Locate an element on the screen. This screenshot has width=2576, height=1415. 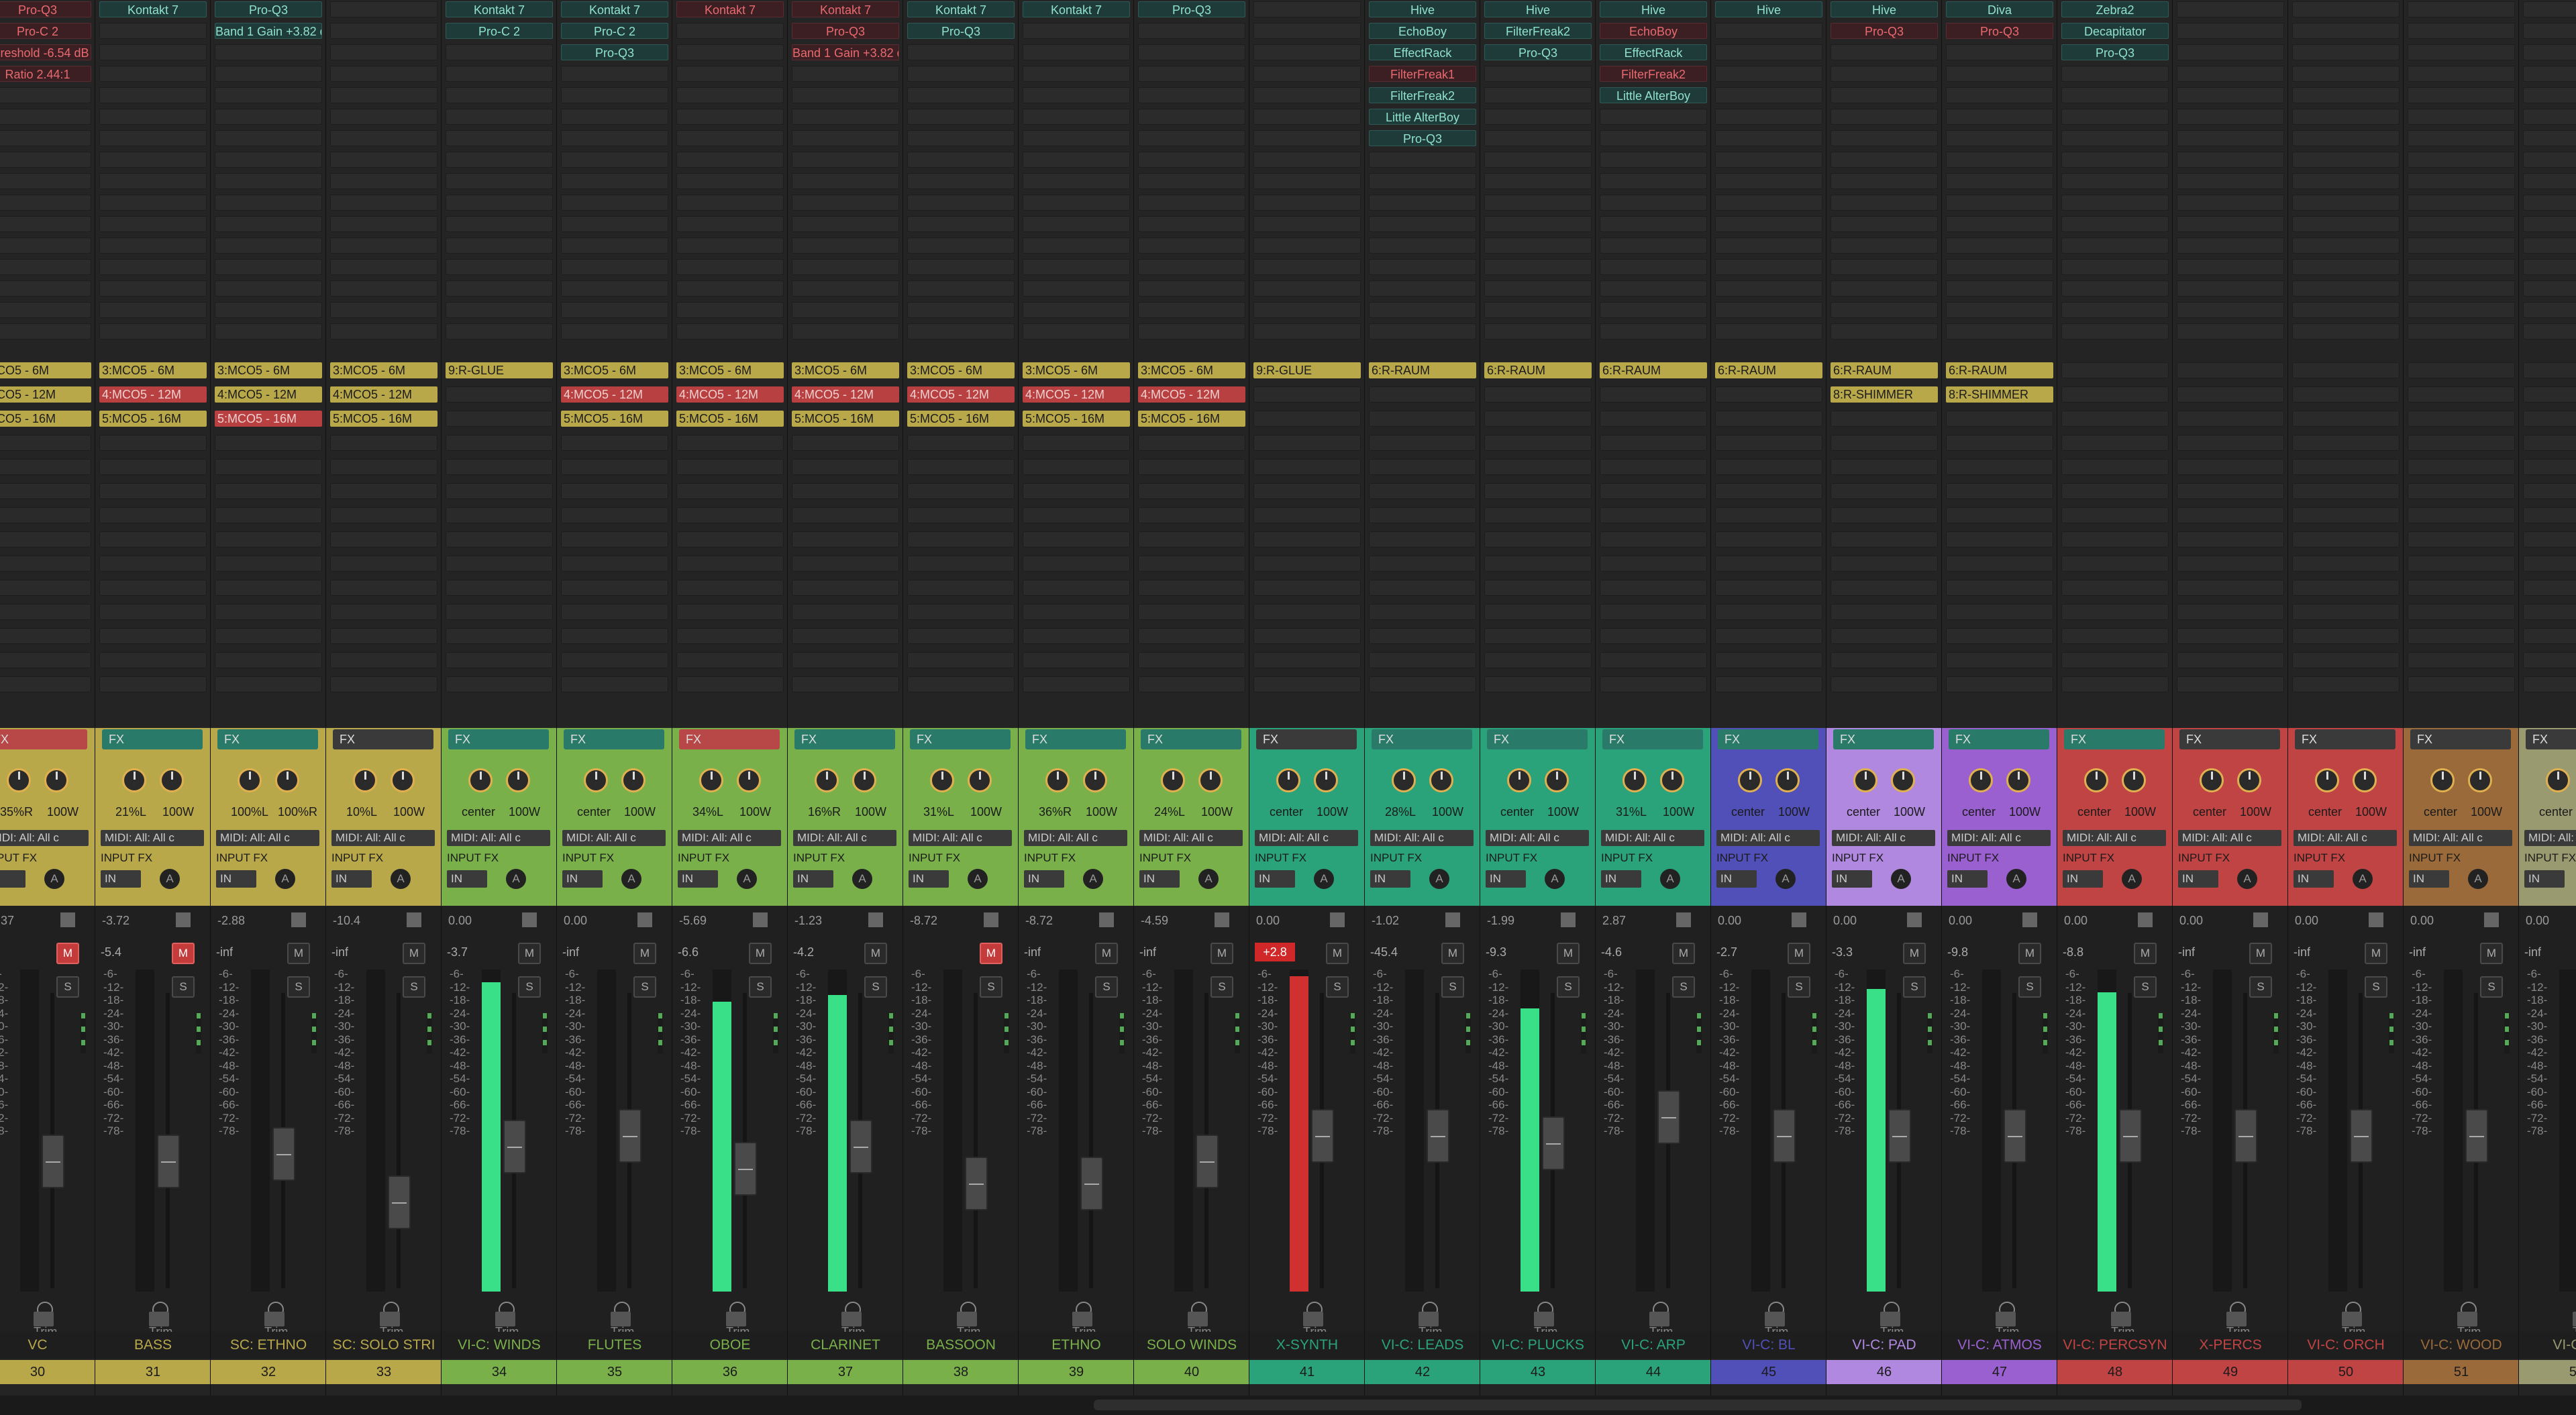
pan-knob is located at coordinates (942, 780).